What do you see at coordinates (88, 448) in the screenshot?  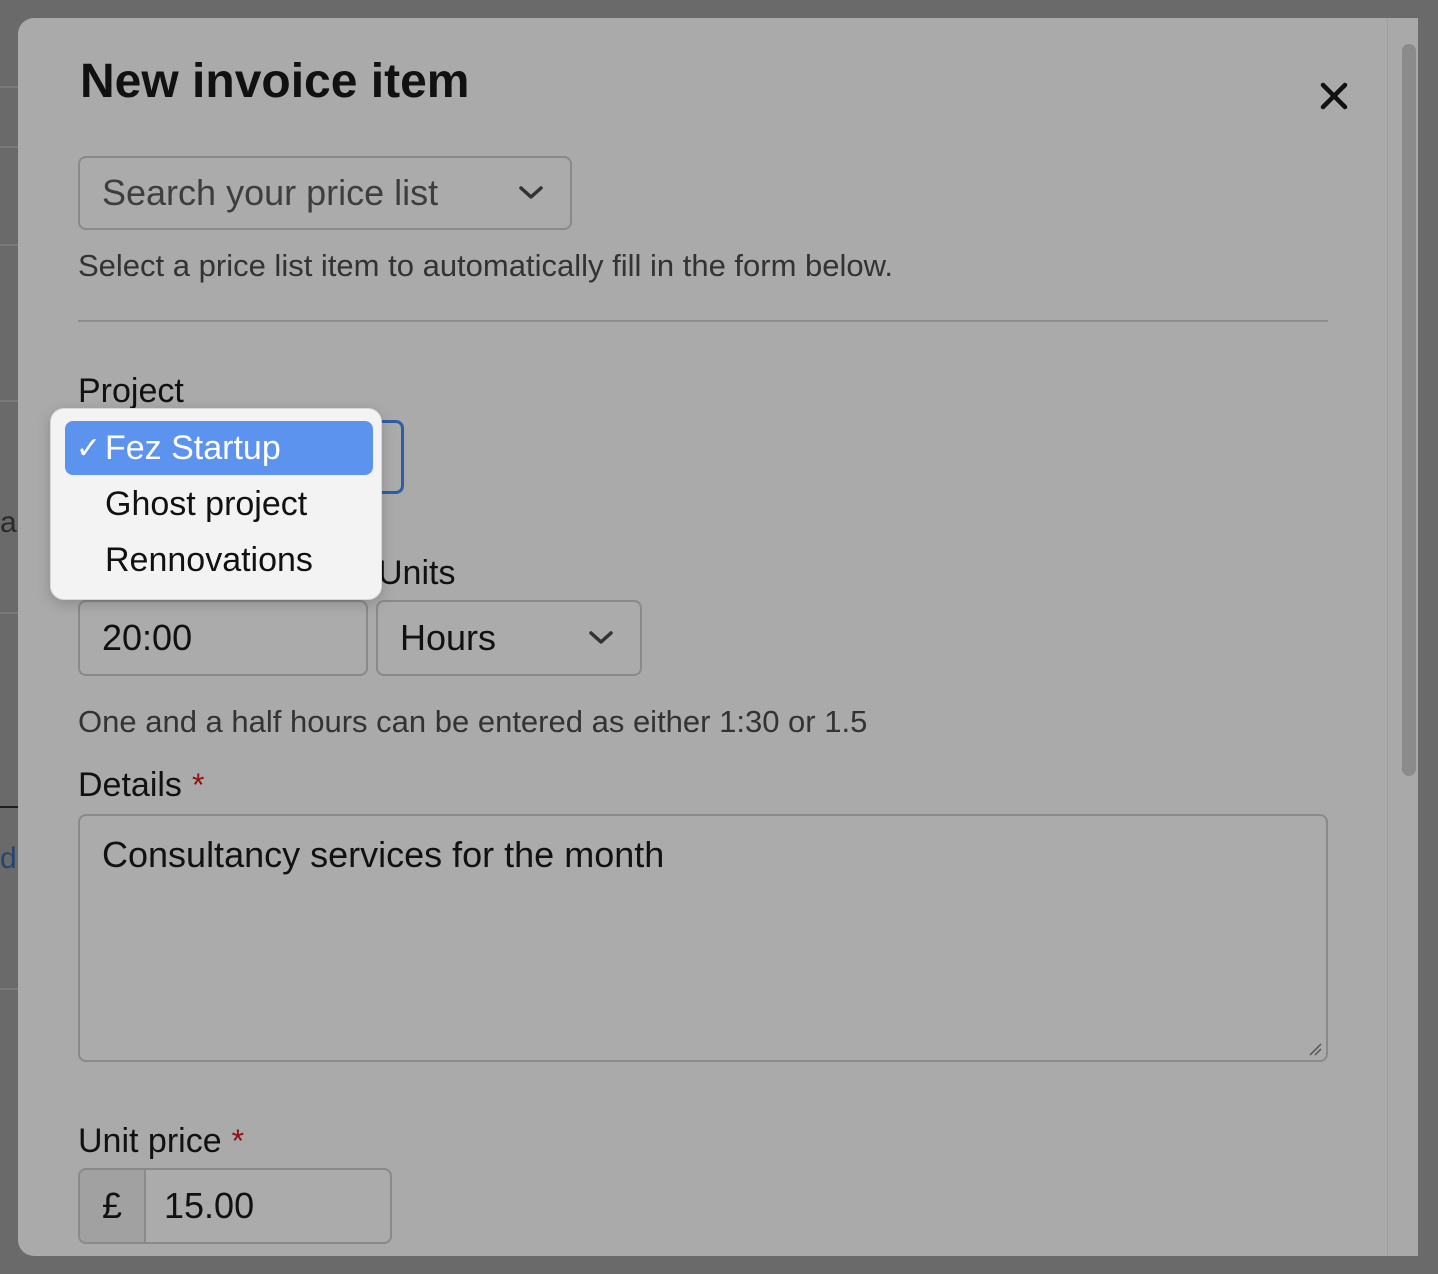 I see `checkmark-icon: ✓` at bounding box center [88, 448].